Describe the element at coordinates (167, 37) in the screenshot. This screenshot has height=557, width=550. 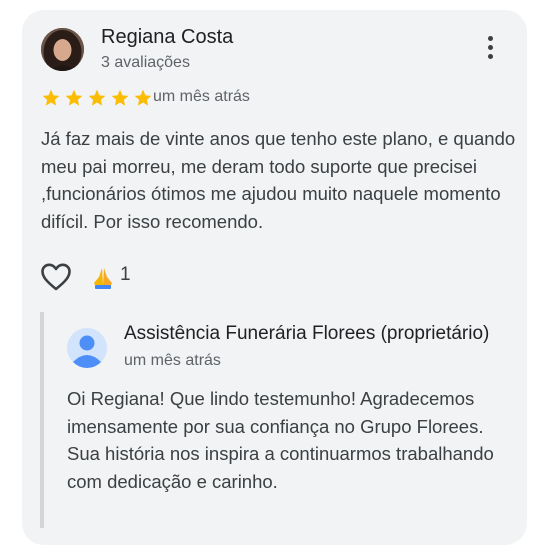
I see `author-name: Regiana Costa` at that location.